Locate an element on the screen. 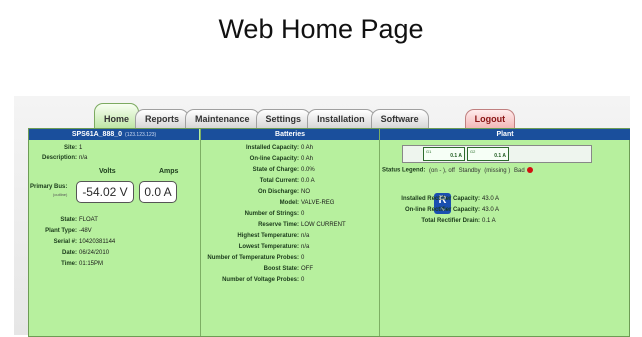  battery-row-value: OFF is located at coordinates (307, 269).